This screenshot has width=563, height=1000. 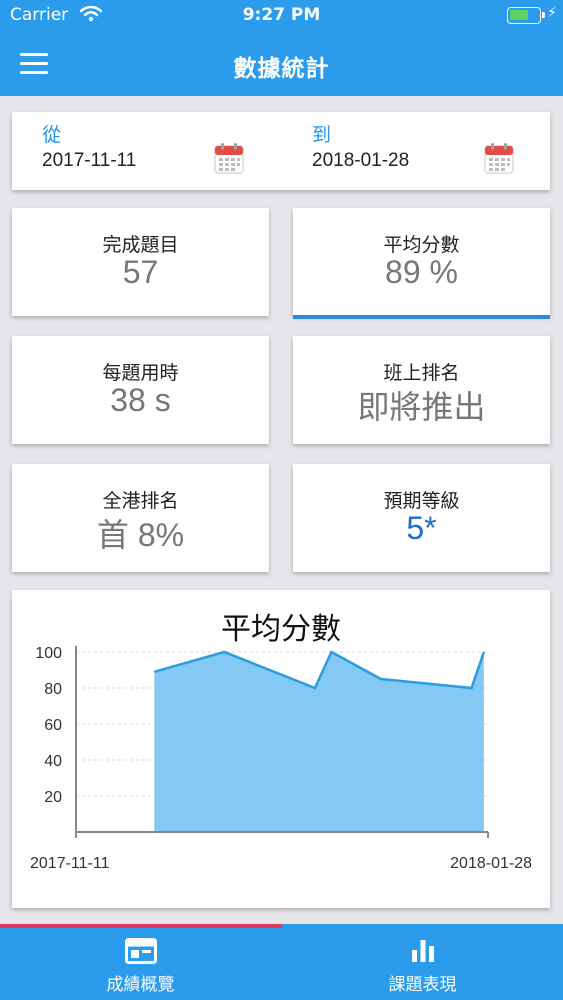 I want to click on to-date-value: 2018-01-28, so click(x=360, y=161).